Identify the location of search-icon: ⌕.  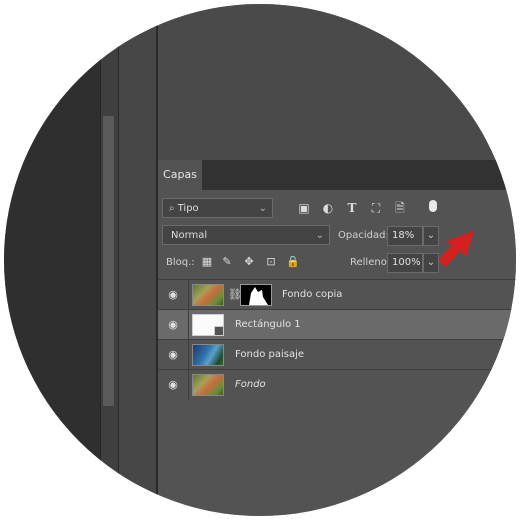
(172, 208).